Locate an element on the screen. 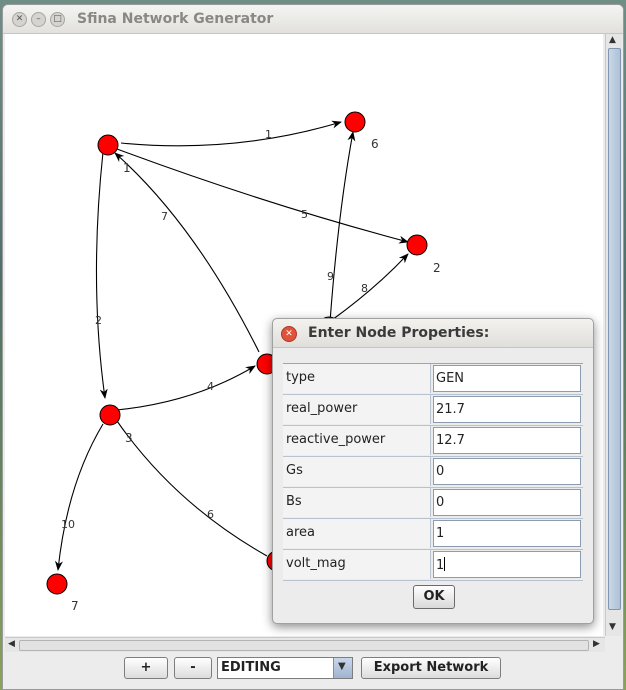 The height and width of the screenshot is (690, 626). property-key: volt_mag is located at coordinates (357, 564).